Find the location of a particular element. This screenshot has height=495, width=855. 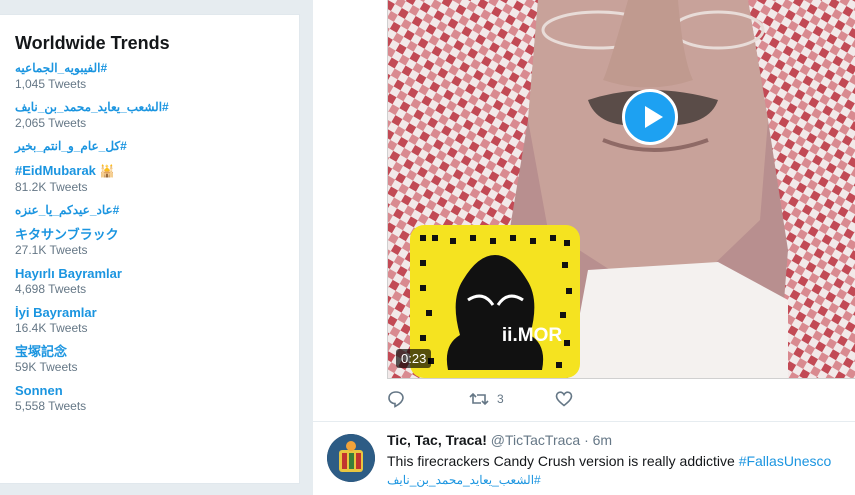

trend-item: #EidMubarak 🕌 81.2K Tweets is located at coordinates (149, 178).